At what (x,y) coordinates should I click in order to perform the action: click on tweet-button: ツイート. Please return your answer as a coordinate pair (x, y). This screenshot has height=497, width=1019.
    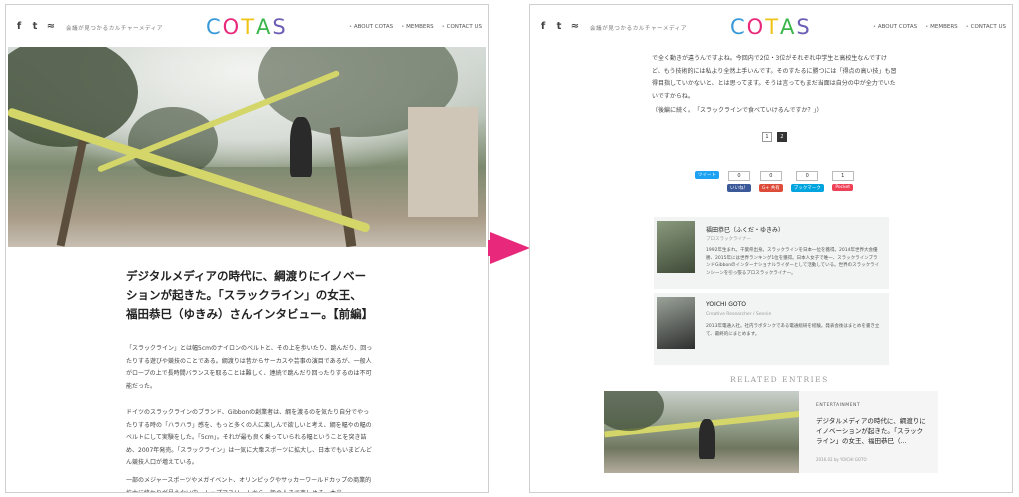
    Looking at the image, I should click on (707, 175).